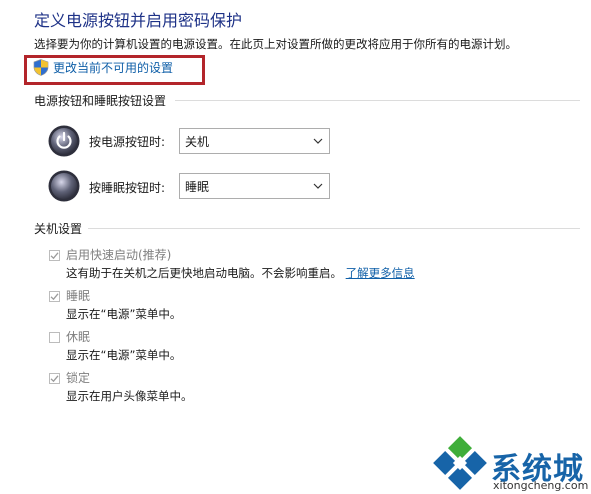  I want to click on lock-option-label: 锁定, so click(78, 378).